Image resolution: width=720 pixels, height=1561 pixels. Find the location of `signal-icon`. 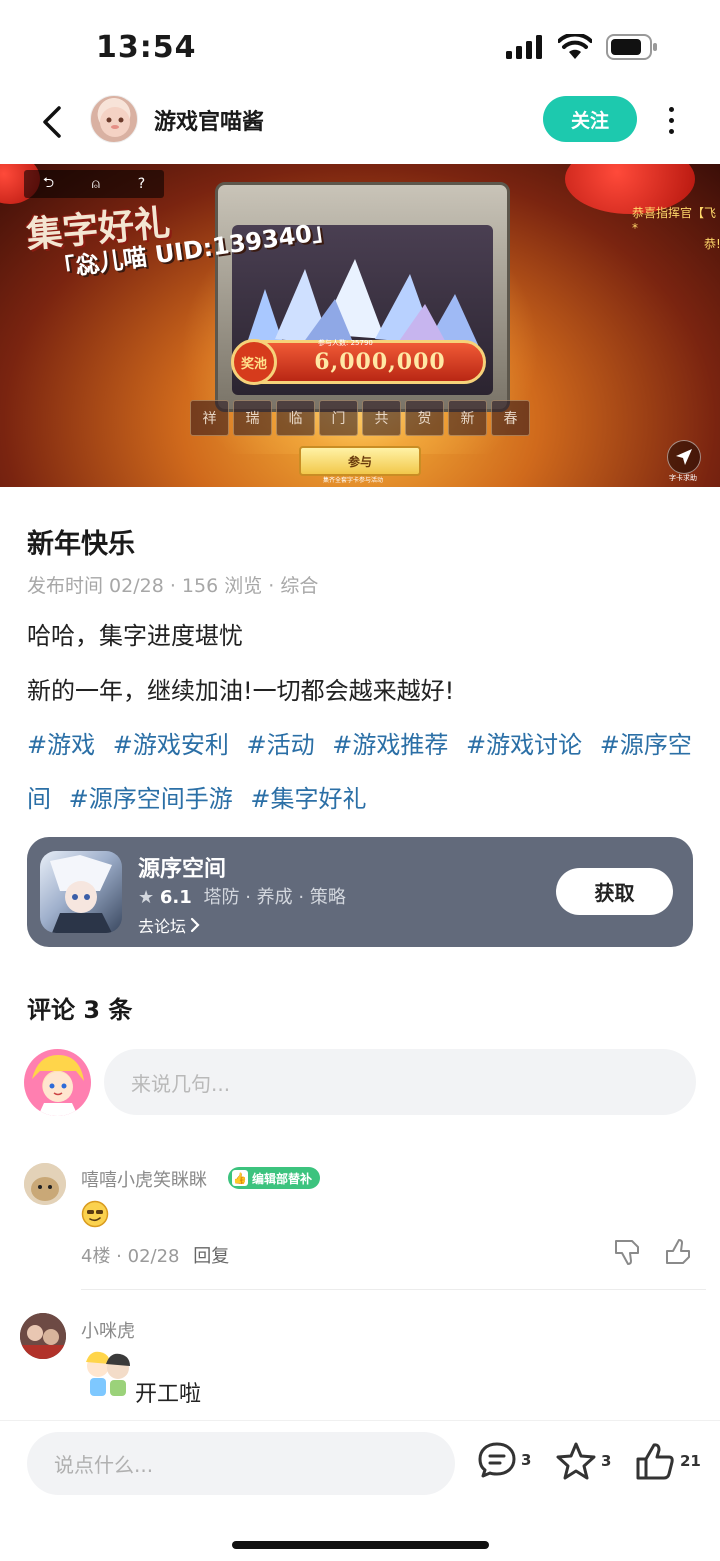

signal-icon is located at coordinates (524, 47).